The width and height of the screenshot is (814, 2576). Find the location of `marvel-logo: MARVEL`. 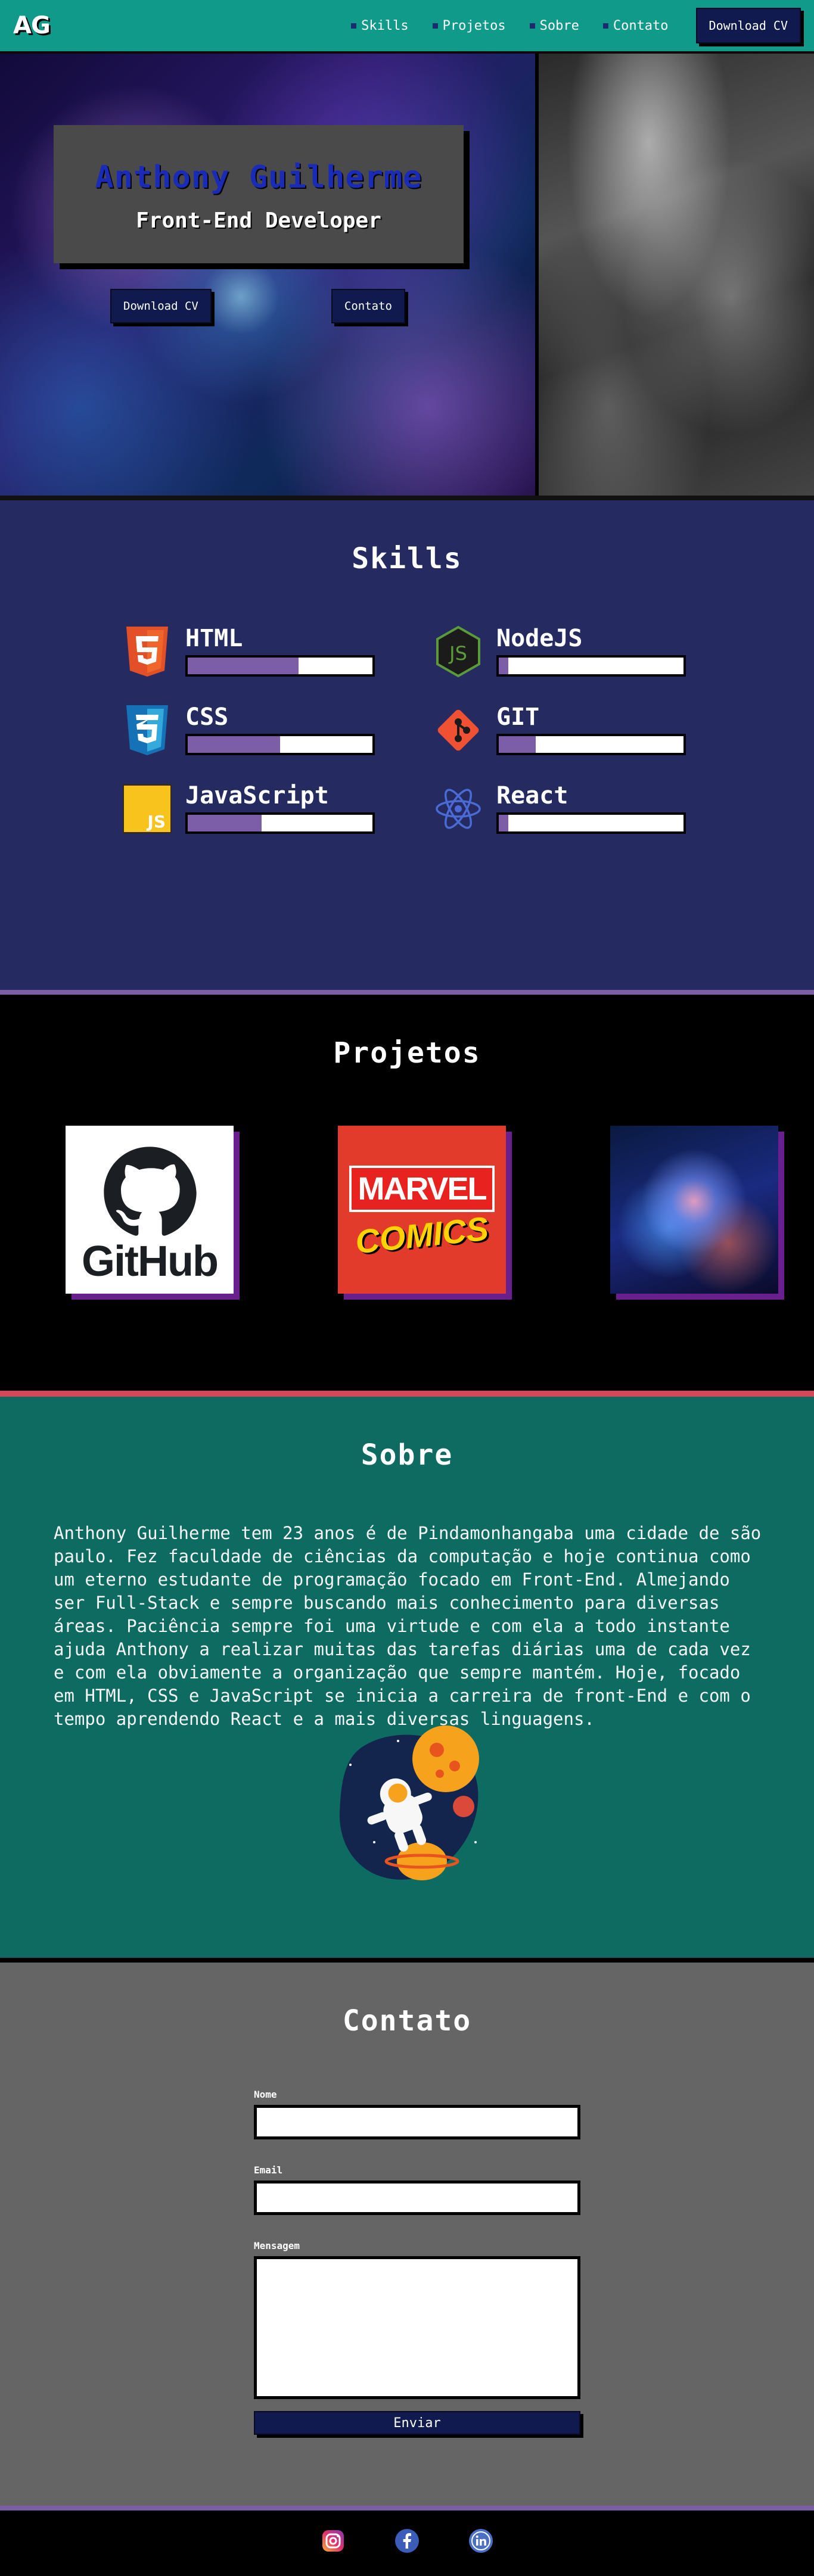

marvel-logo: MARVEL is located at coordinates (422, 1188).